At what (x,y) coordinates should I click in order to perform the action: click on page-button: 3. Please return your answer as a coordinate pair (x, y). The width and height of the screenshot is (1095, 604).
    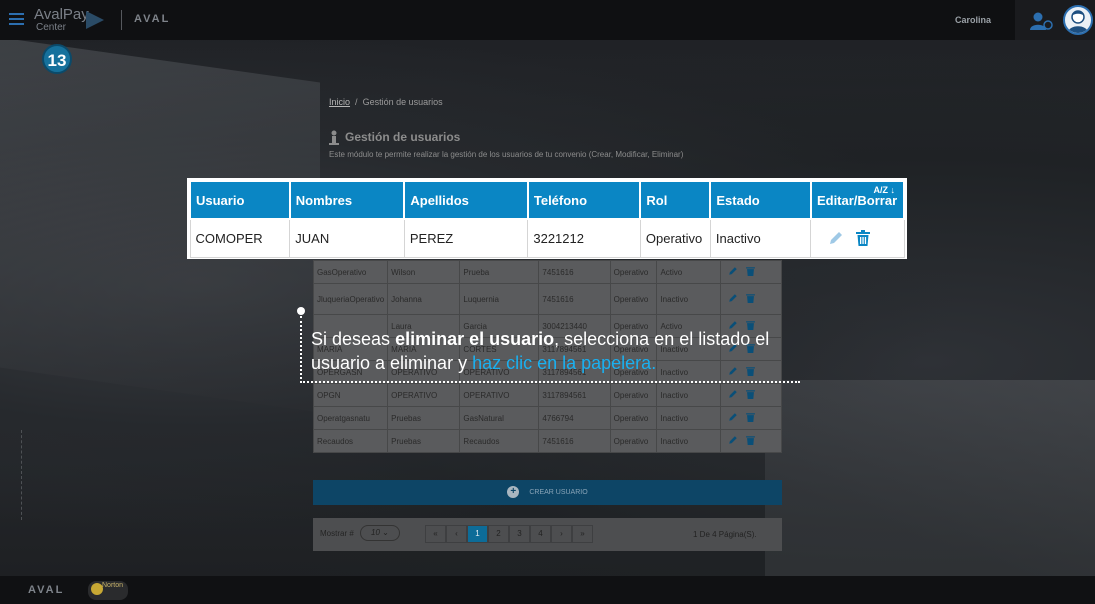
    Looking at the image, I should click on (519, 534).